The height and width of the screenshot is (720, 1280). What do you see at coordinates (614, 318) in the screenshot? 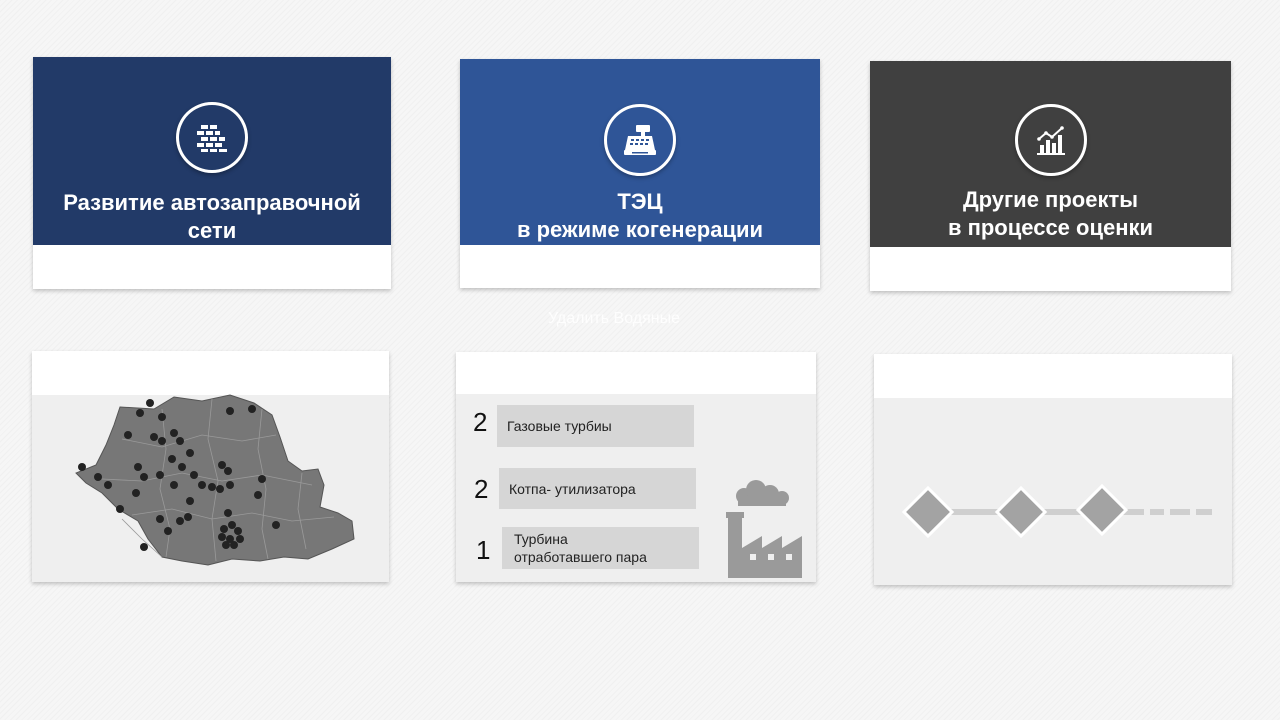
I see `watermark: Удалить Водяные` at bounding box center [614, 318].